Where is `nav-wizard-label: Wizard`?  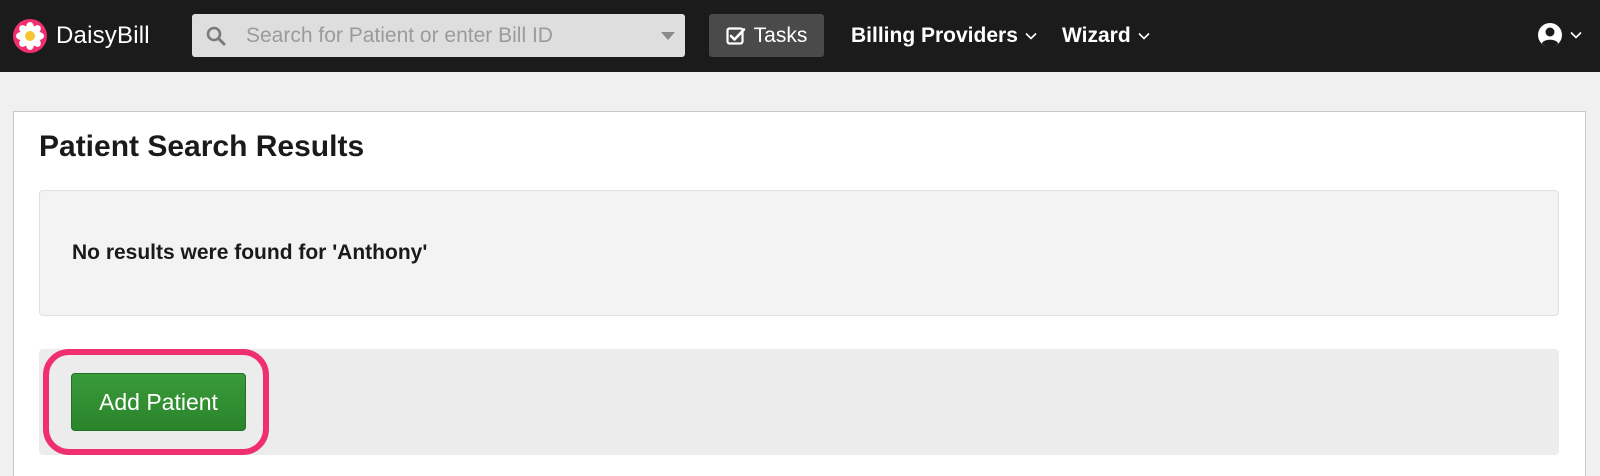 nav-wizard-label: Wizard is located at coordinates (1096, 35).